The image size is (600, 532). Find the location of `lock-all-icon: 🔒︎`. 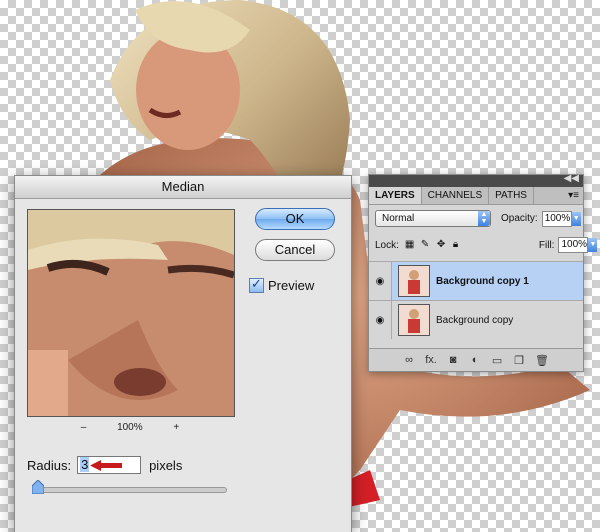

lock-all-icon: 🔒︎ is located at coordinates (458, 245).